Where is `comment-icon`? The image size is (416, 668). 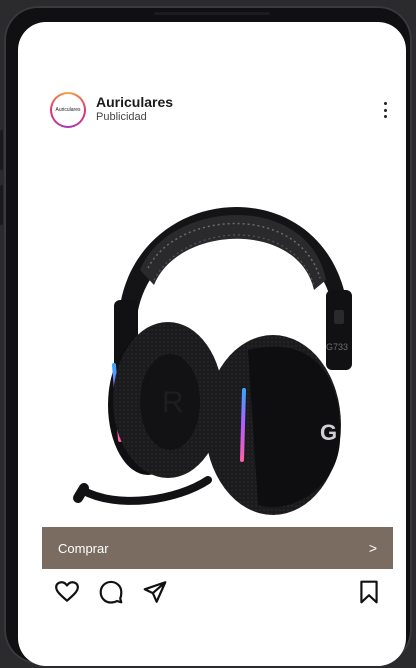
comment-icon is located at coordinates (111, 592).